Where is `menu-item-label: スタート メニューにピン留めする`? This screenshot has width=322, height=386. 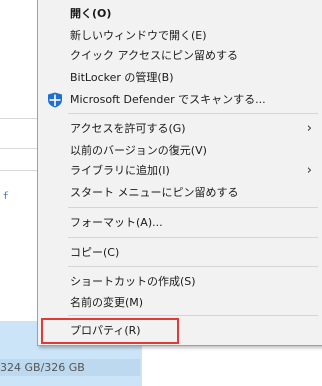
menu-item-label: スタート メニューにピン留めする is located at coordinates (154, 192).